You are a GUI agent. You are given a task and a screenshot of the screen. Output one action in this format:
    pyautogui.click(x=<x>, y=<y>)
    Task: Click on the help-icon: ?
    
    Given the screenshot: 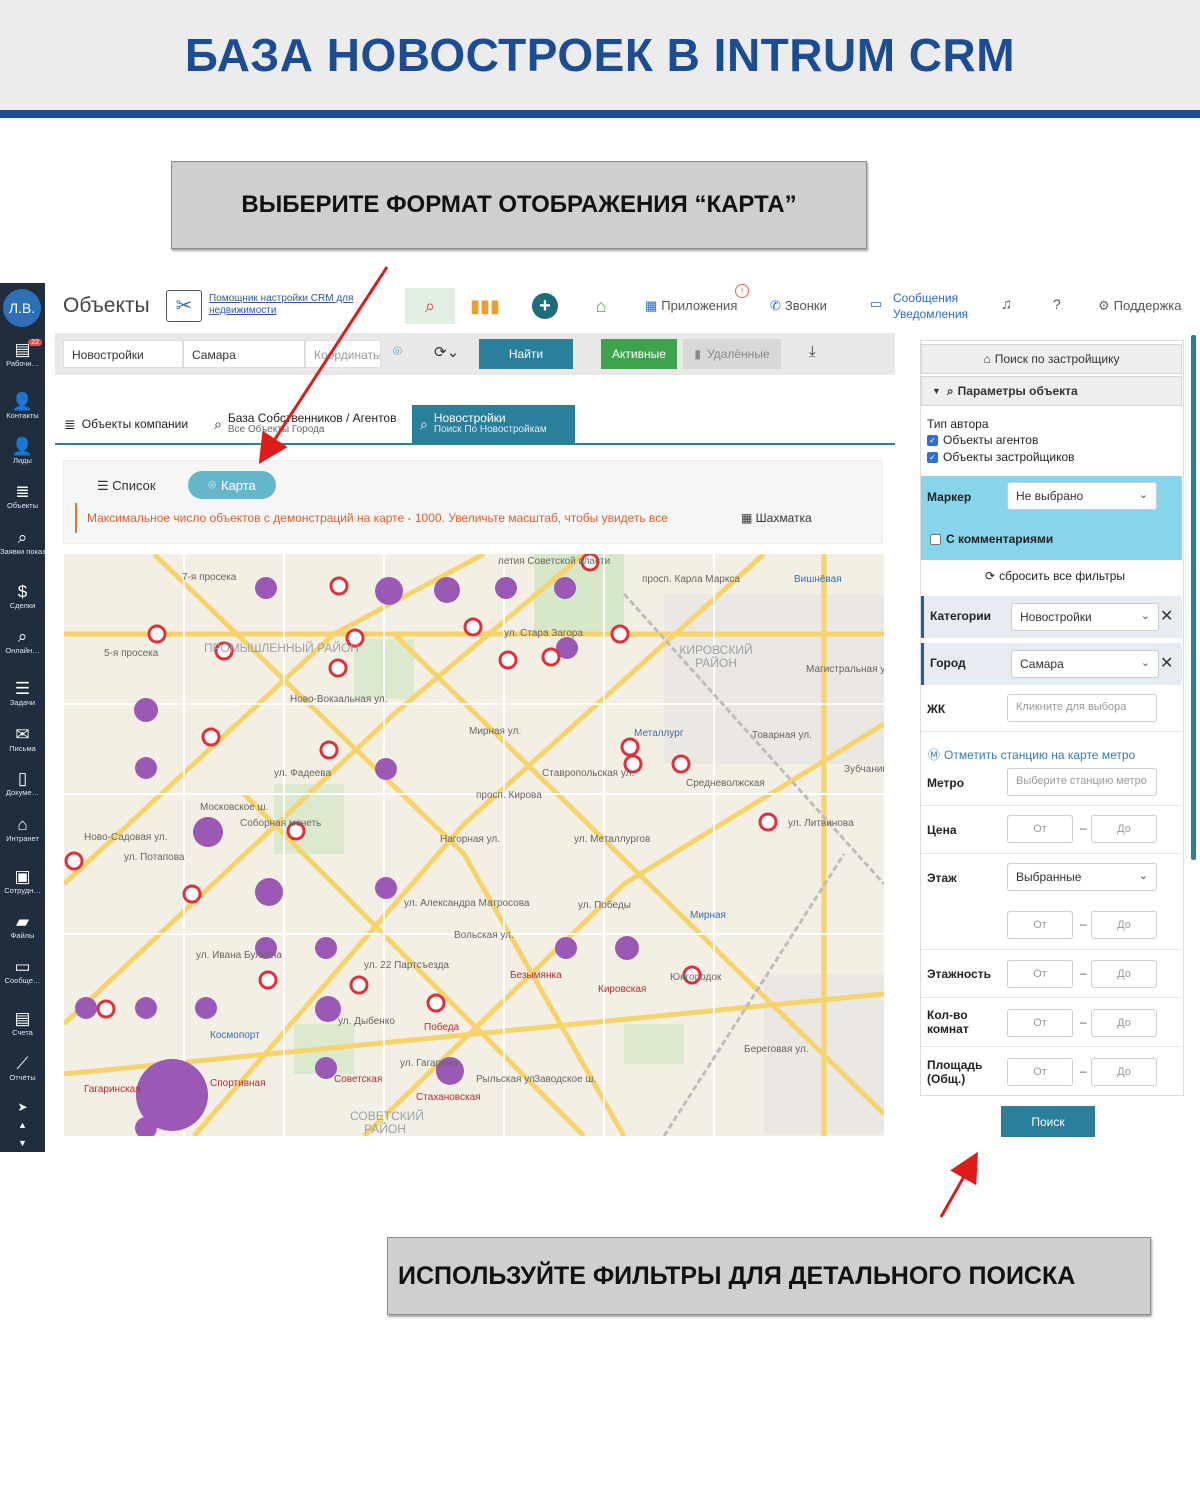 What is the action you would take?
    pyautogui.click(x=1057, y=304)
    